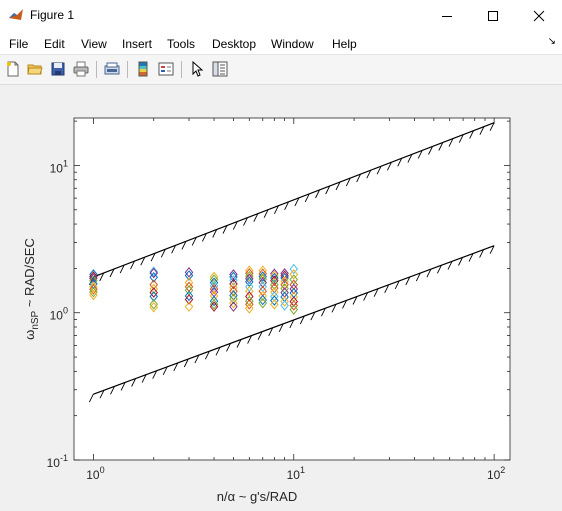  I want to click on colorbar-icon, so click(143, 69).